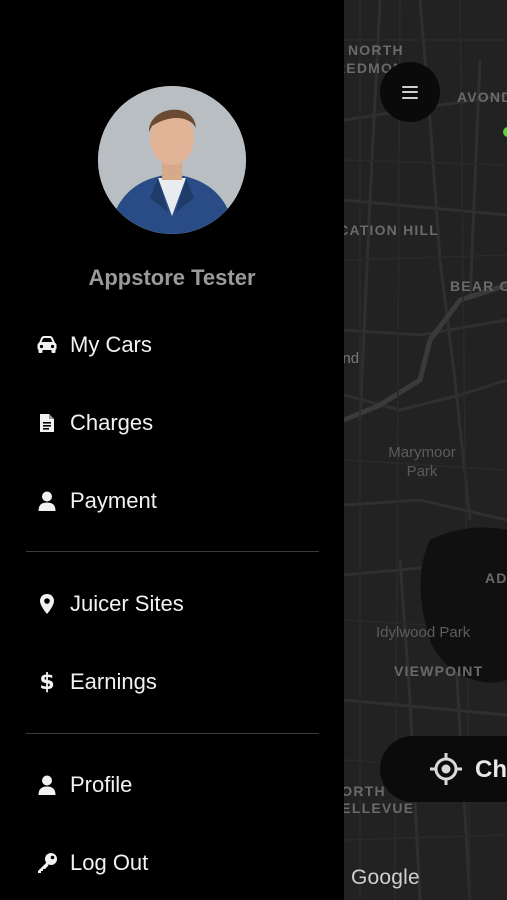 Image resolution: width=507 pixels, height=900 pixels. What do you see at coordinates (47, 682) in the screenshot?
I see `dollar-icon: $` at bounding box center [47, 682].